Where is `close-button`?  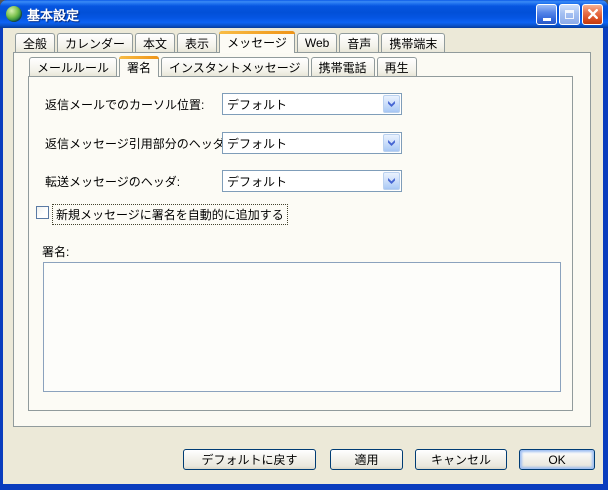 close-button is located at coordinates (592, 14).